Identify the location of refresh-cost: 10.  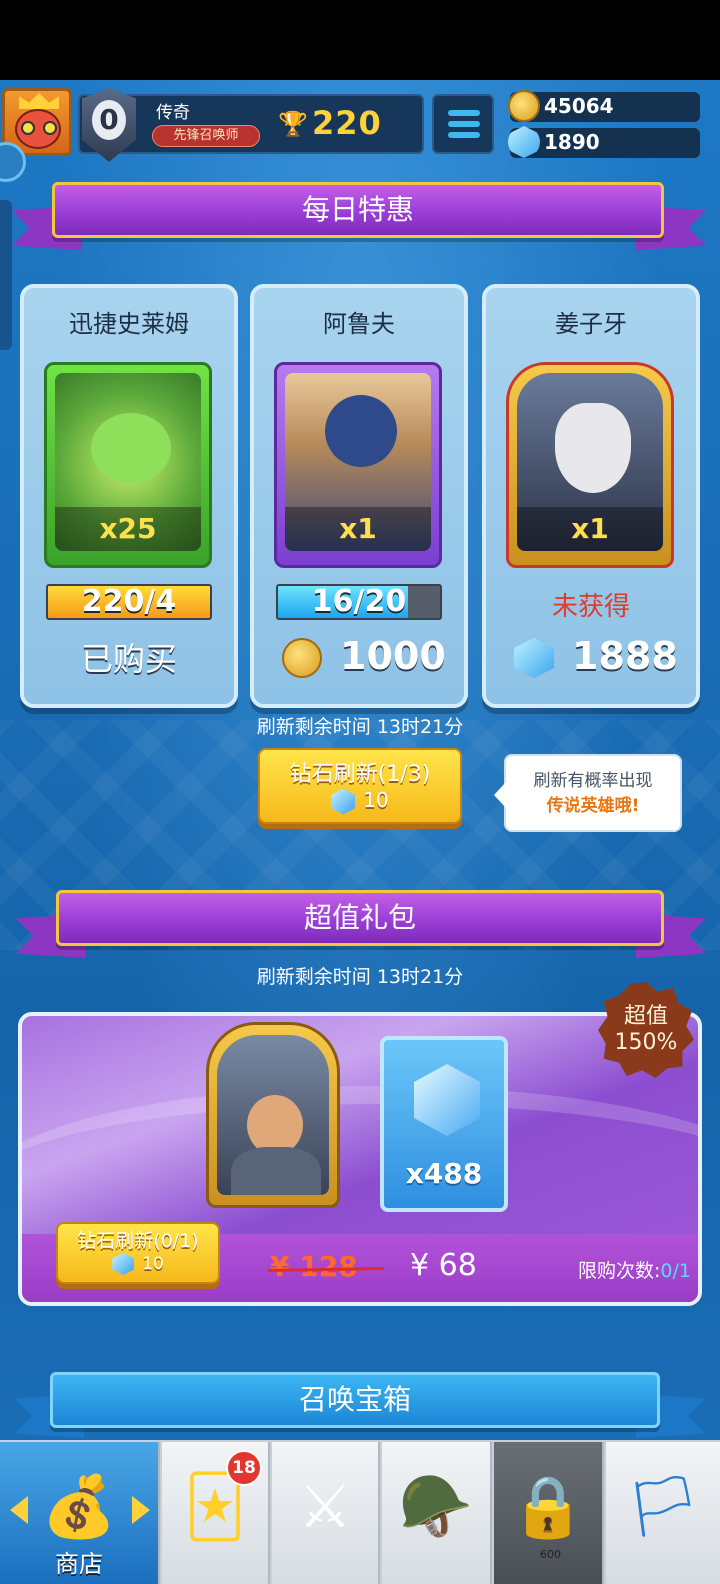
(376, 800).